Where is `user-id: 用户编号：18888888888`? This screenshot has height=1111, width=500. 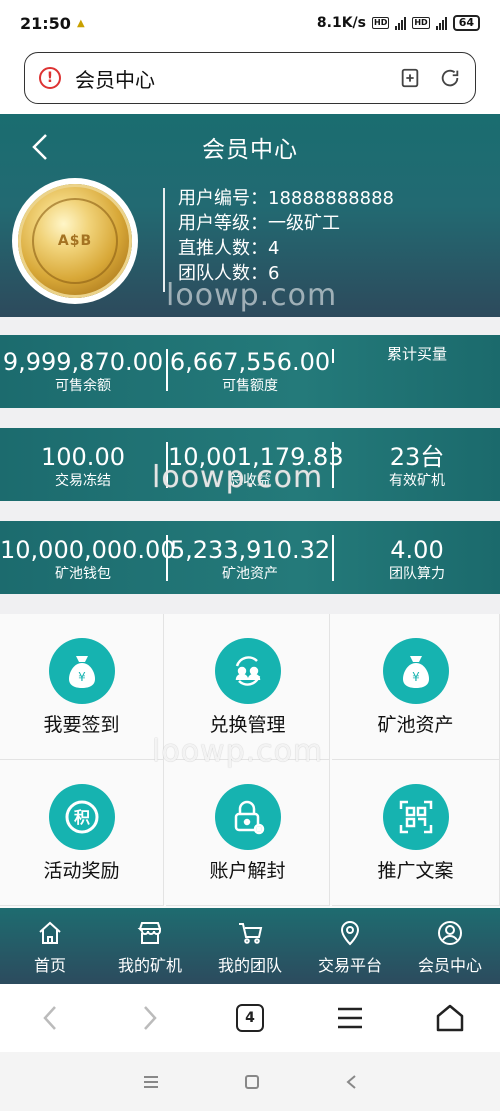
user-id: 用户编号：18888888888 is located at coordinates (286, 198).